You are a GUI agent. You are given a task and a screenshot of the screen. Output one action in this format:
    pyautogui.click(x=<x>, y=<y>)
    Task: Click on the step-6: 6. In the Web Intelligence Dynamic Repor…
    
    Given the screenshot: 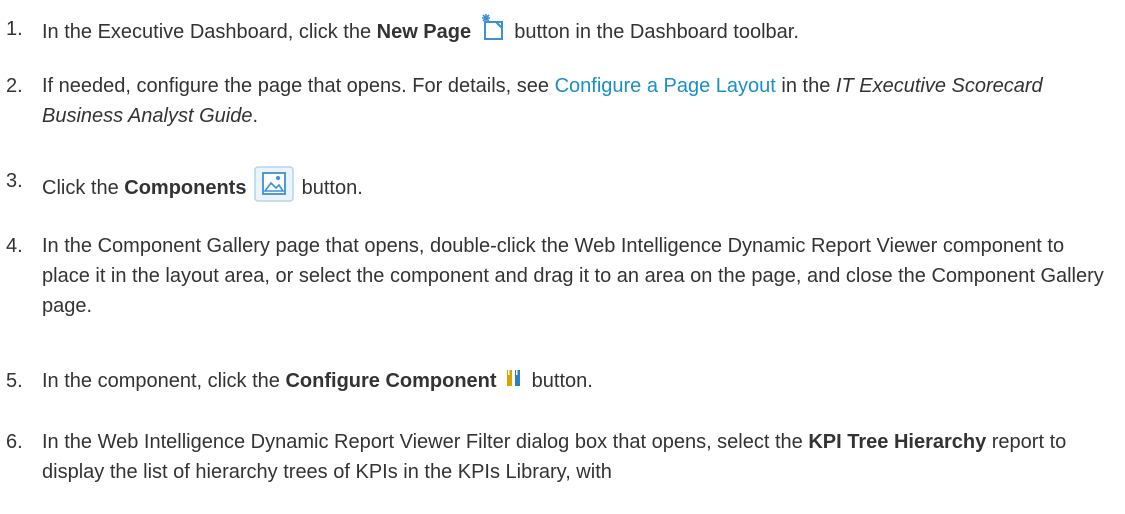 What is the action you would take?
    pyautogui.click(x=561, y=457)
    